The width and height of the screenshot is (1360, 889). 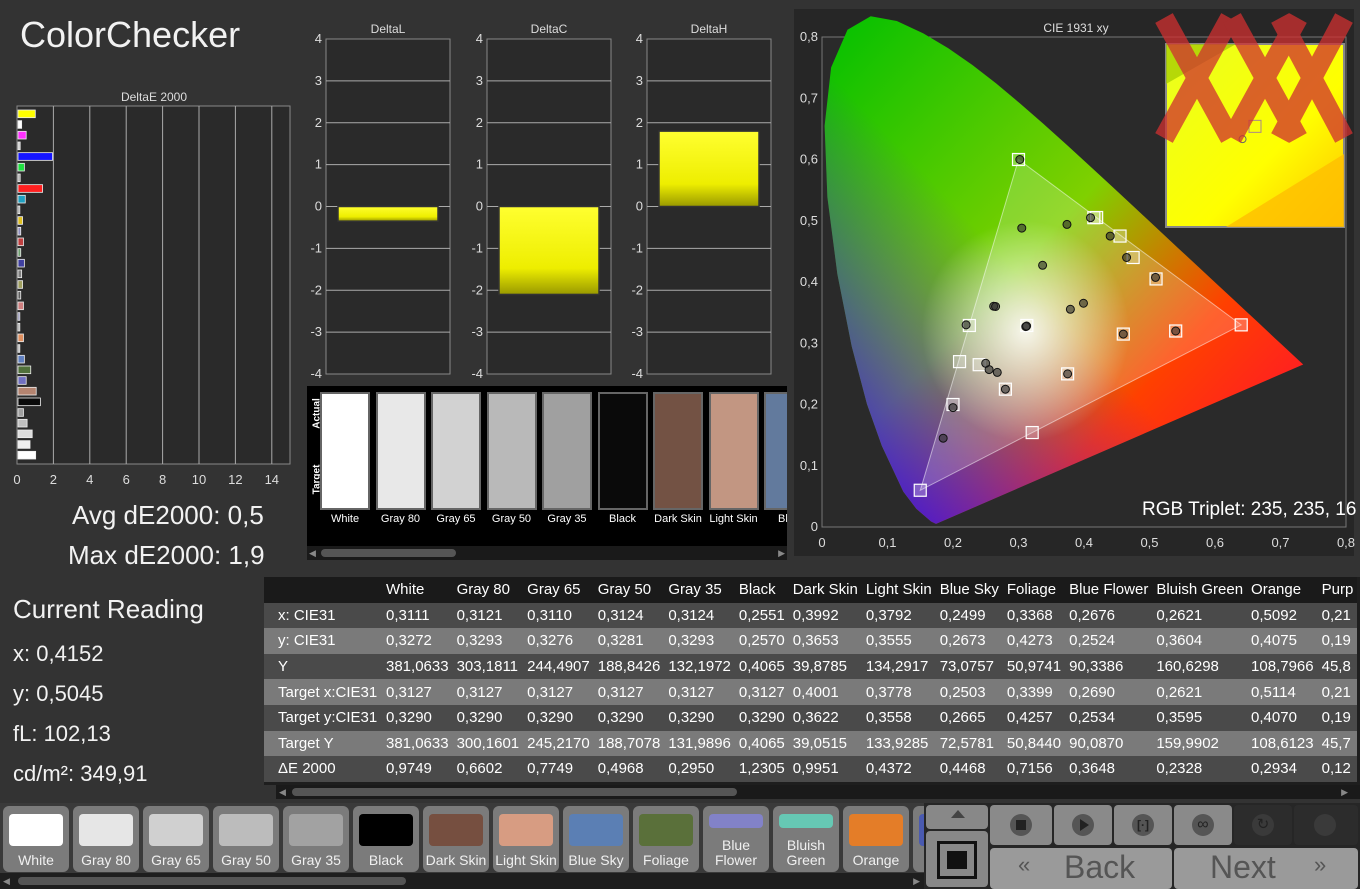 I want to click on table-column-header: Blue Flower, so click(x=1109, y=590).